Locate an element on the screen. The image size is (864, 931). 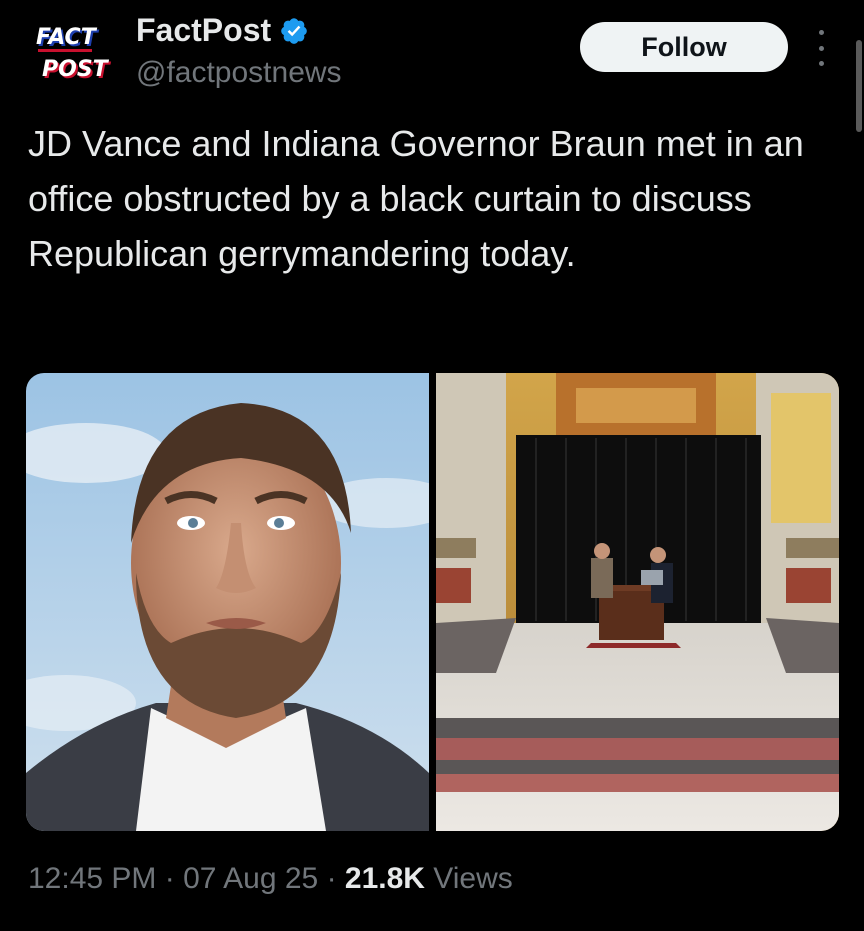
scrollbar is located at coordinates (859, 86).